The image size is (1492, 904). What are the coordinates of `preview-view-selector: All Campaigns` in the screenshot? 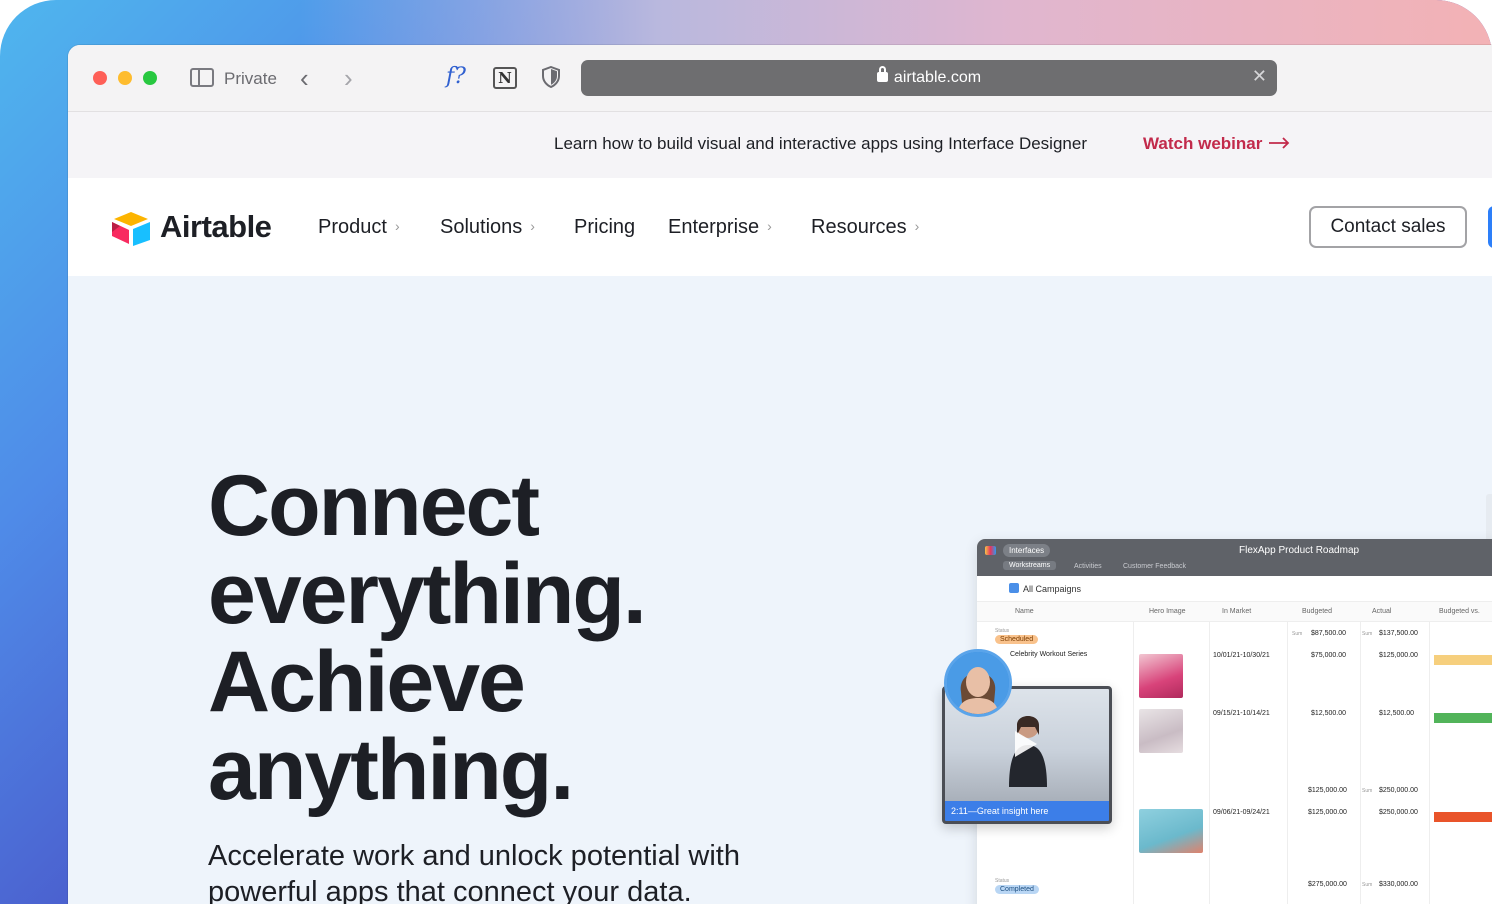 It's located at (1045, 588).